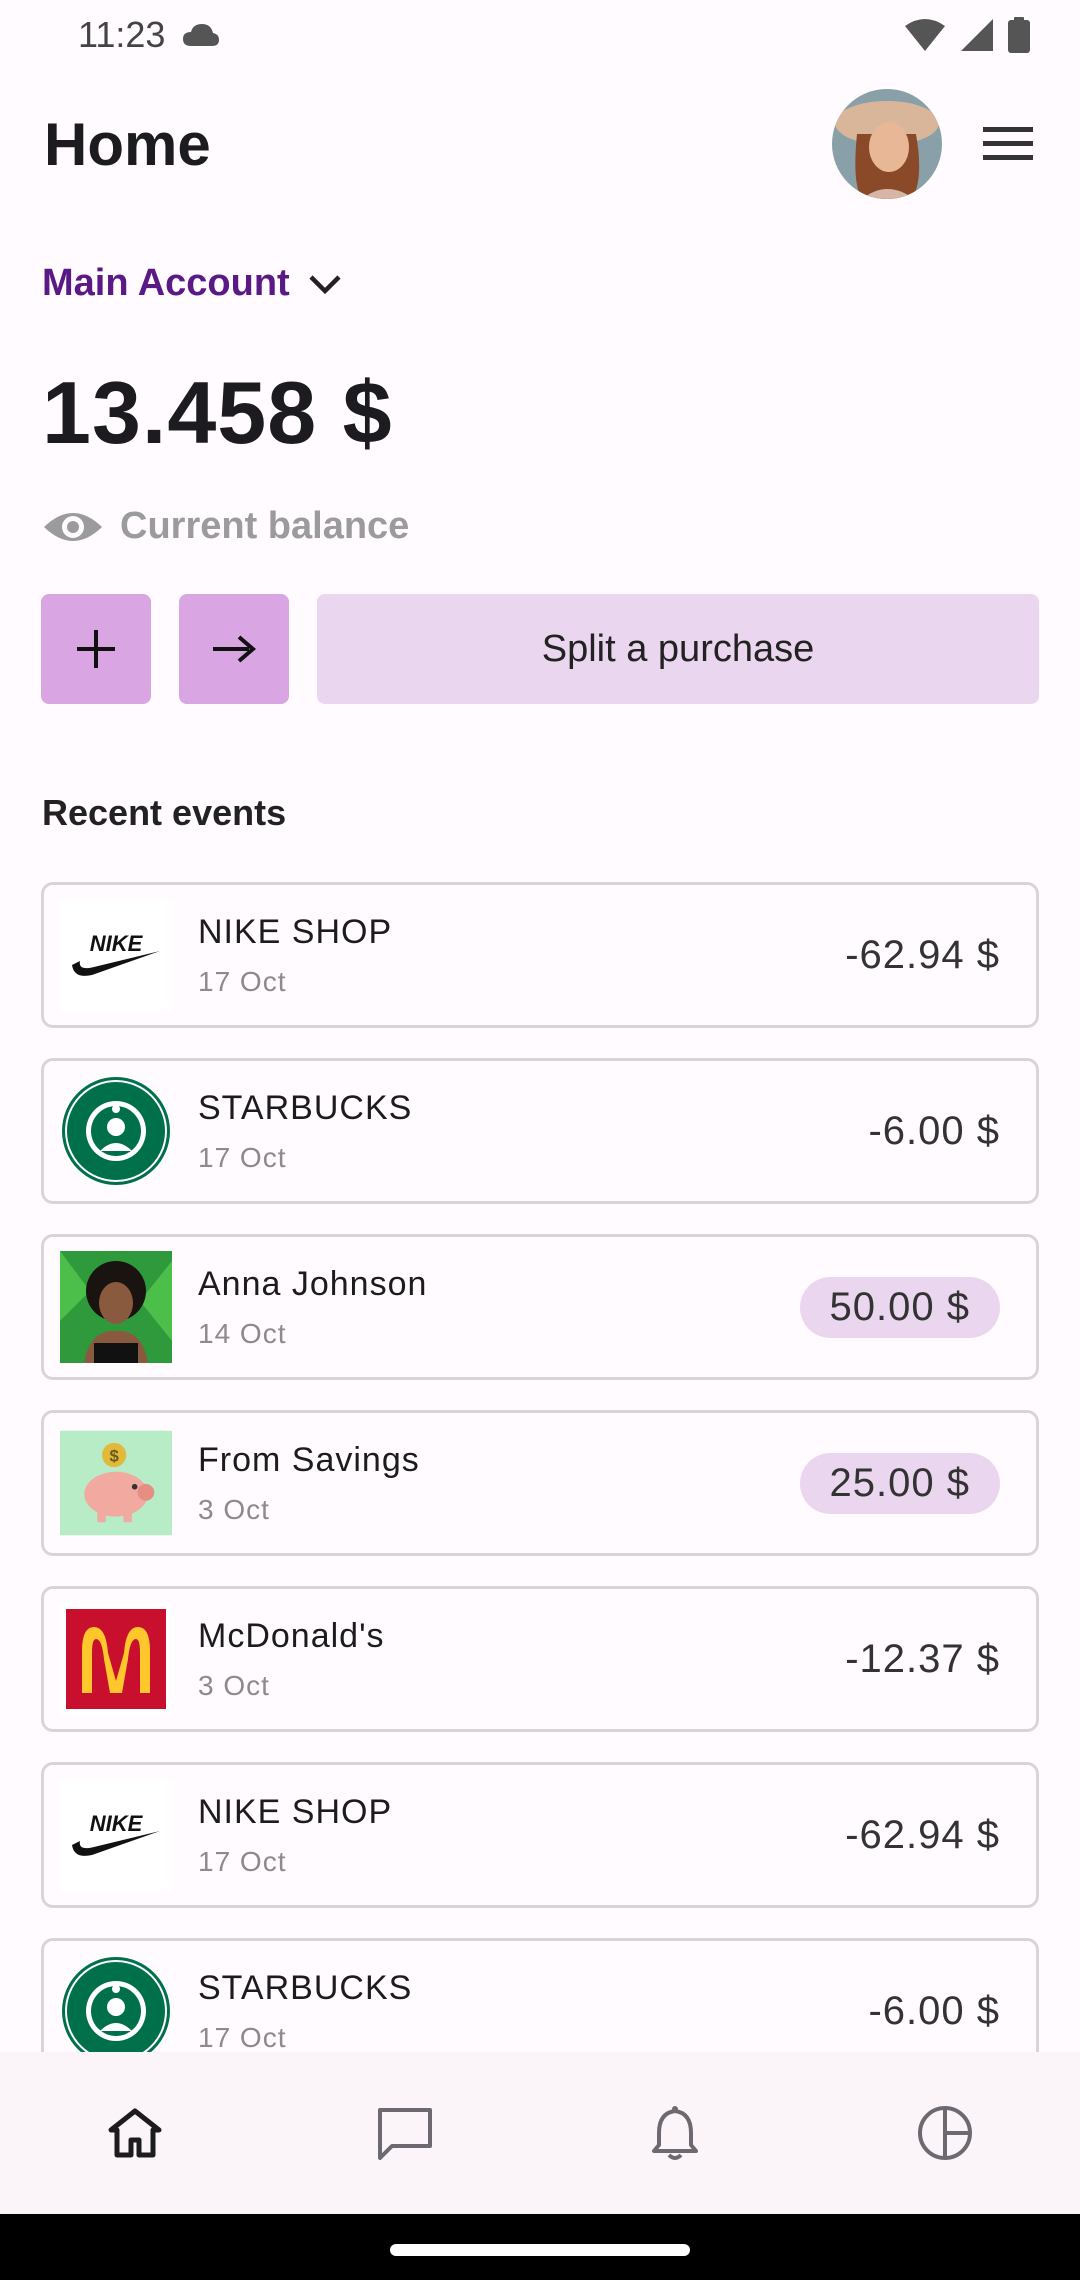 Image resolution: width=1080 pixels, height=2280 pixels. I want to click on add-money-button, so click(96, 649).